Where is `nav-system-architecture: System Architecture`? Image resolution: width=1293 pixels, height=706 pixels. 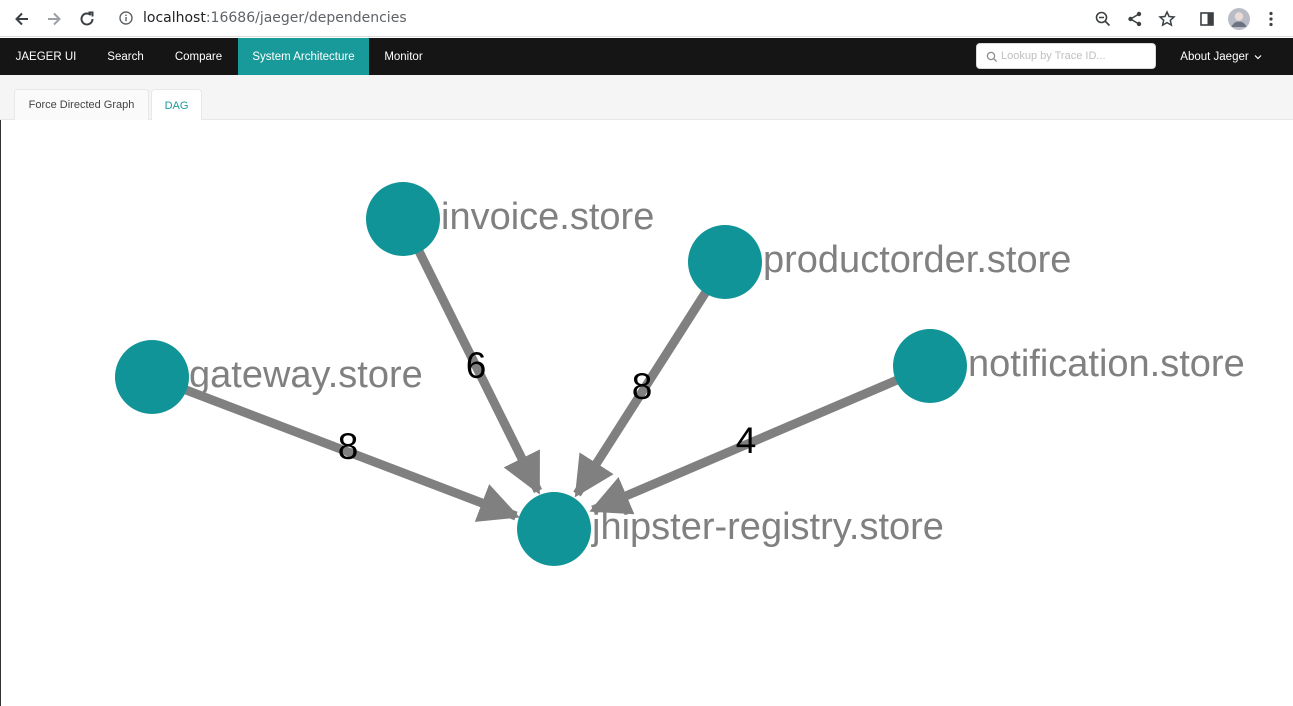
nav-system-architecture: System Architecture is located at coordinates (303, 56).